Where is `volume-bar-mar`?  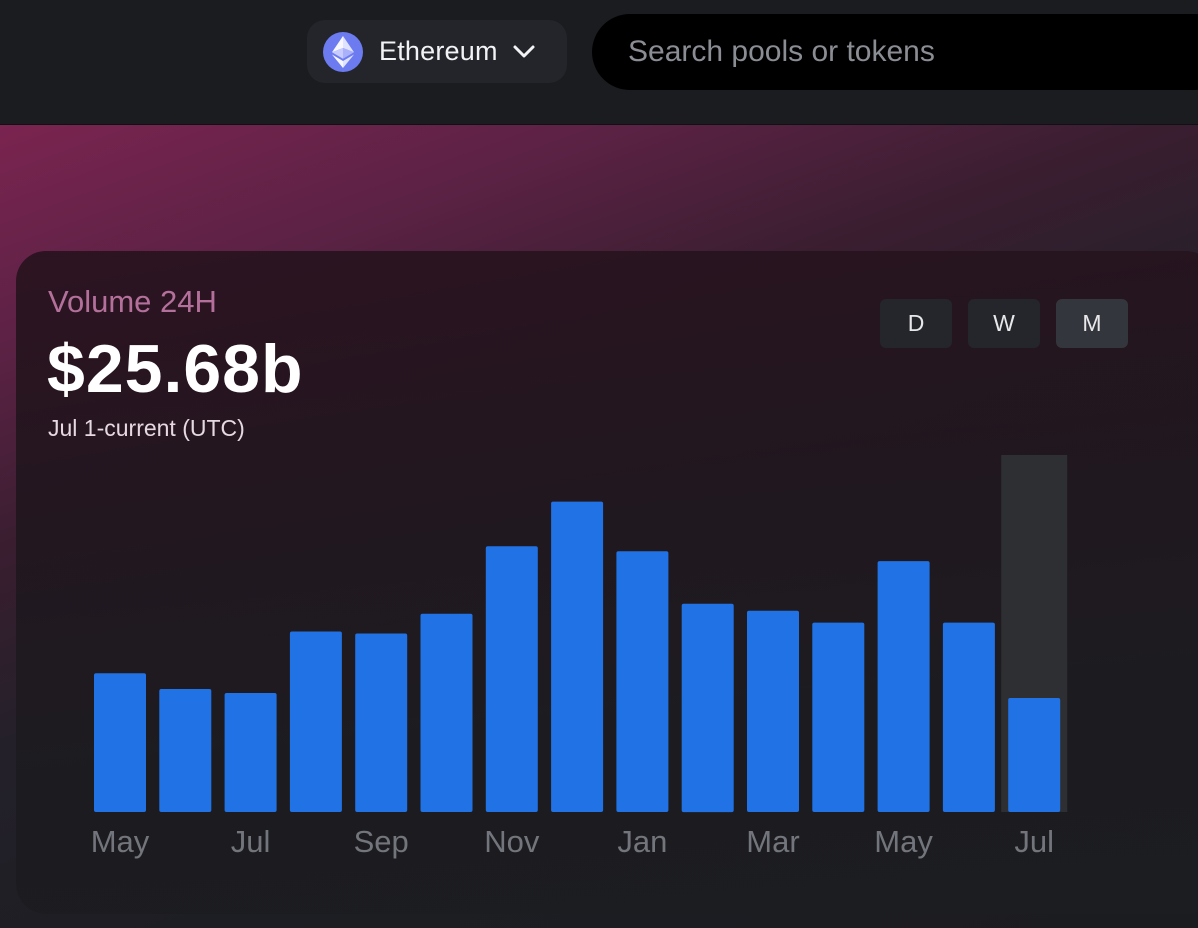 volume-bar-mar is located at coordinates (773, 711).